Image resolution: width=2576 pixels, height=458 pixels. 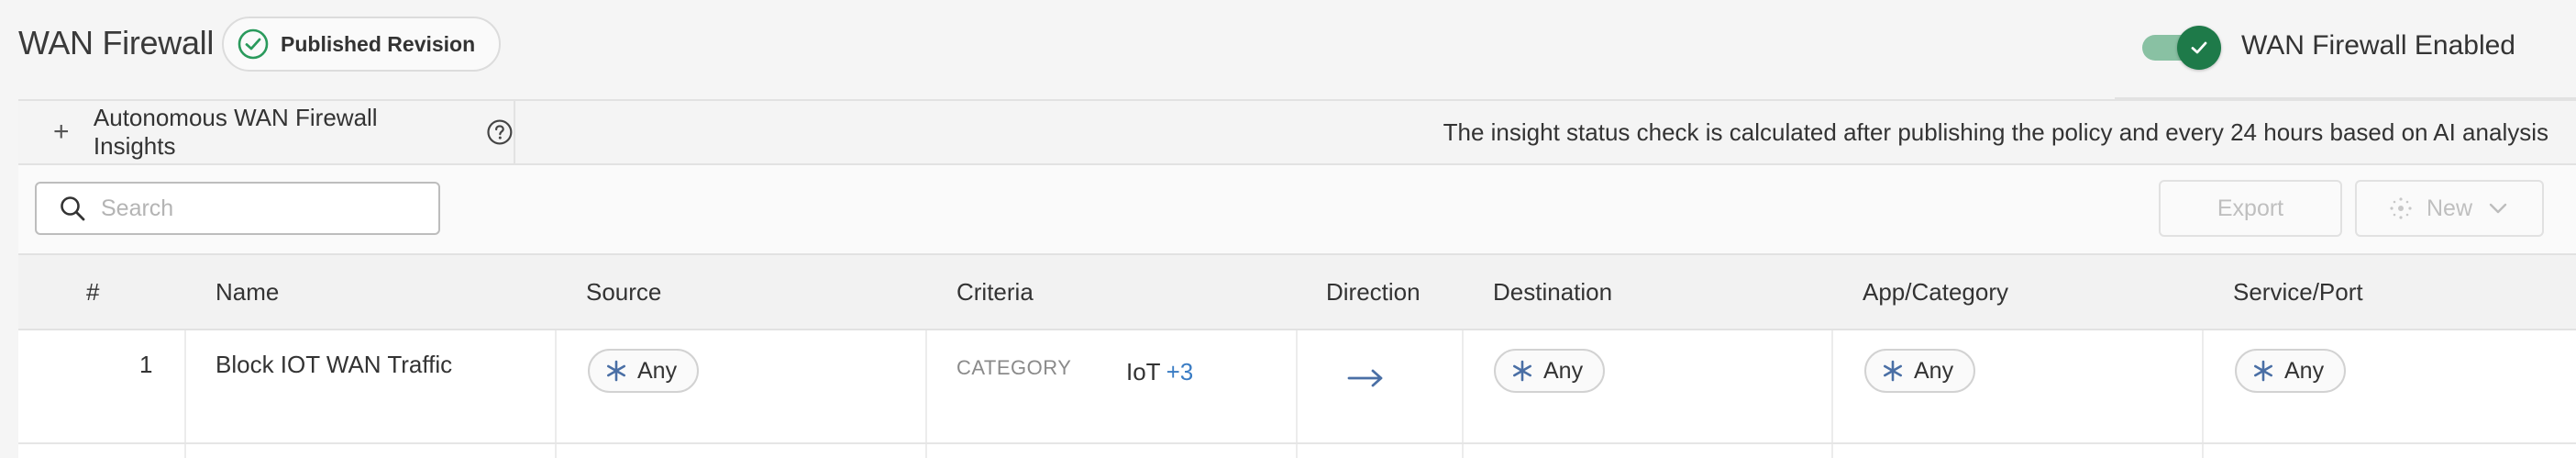 What do you see at coordinates (2401, 208) in the screenshot?
I see `sparkle-icon` at bounding box center [2401, 208].